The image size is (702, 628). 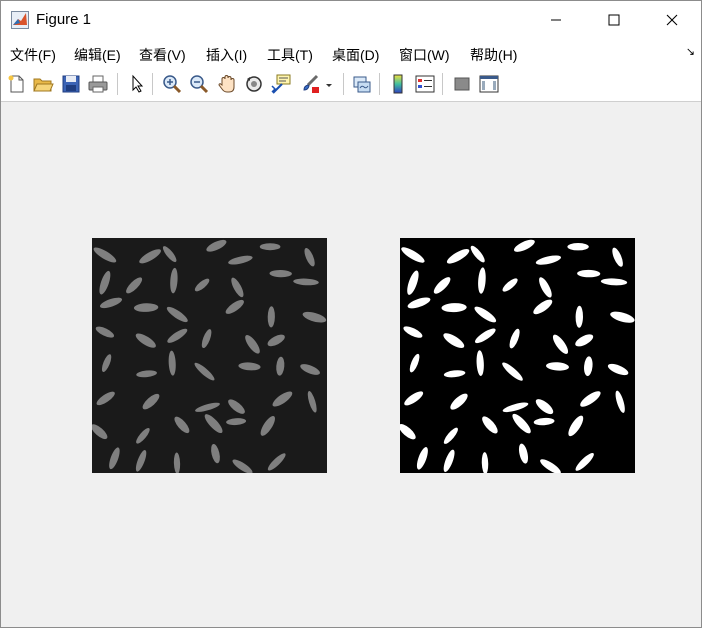 What do you see at coordinates (71, 84) in the screenshot?
I see `save-icon` at bounding box center [71, 84].